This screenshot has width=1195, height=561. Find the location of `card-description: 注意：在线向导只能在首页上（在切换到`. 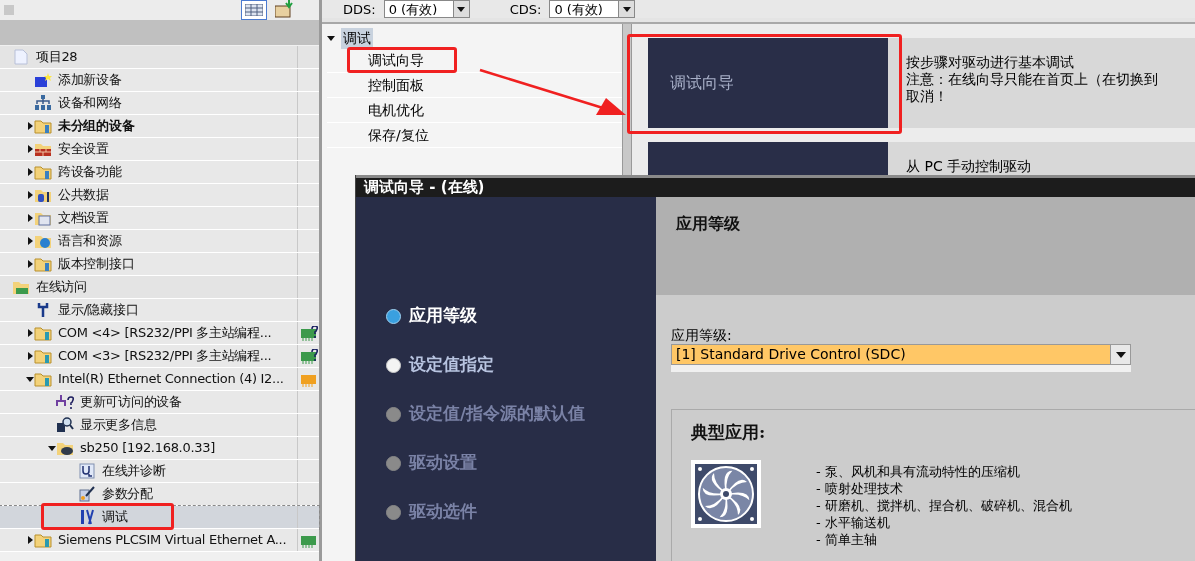

card-description: 注意：在线向导只能在首页上（在切换到 is located at coordinates (1032, 79).